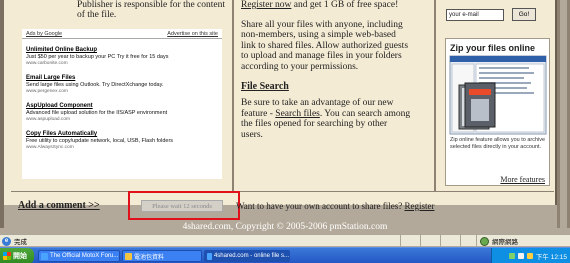 Image resolution: width=570 pixels, height=263 pixels. I want to click on bottom-separator, so click(282, 191).